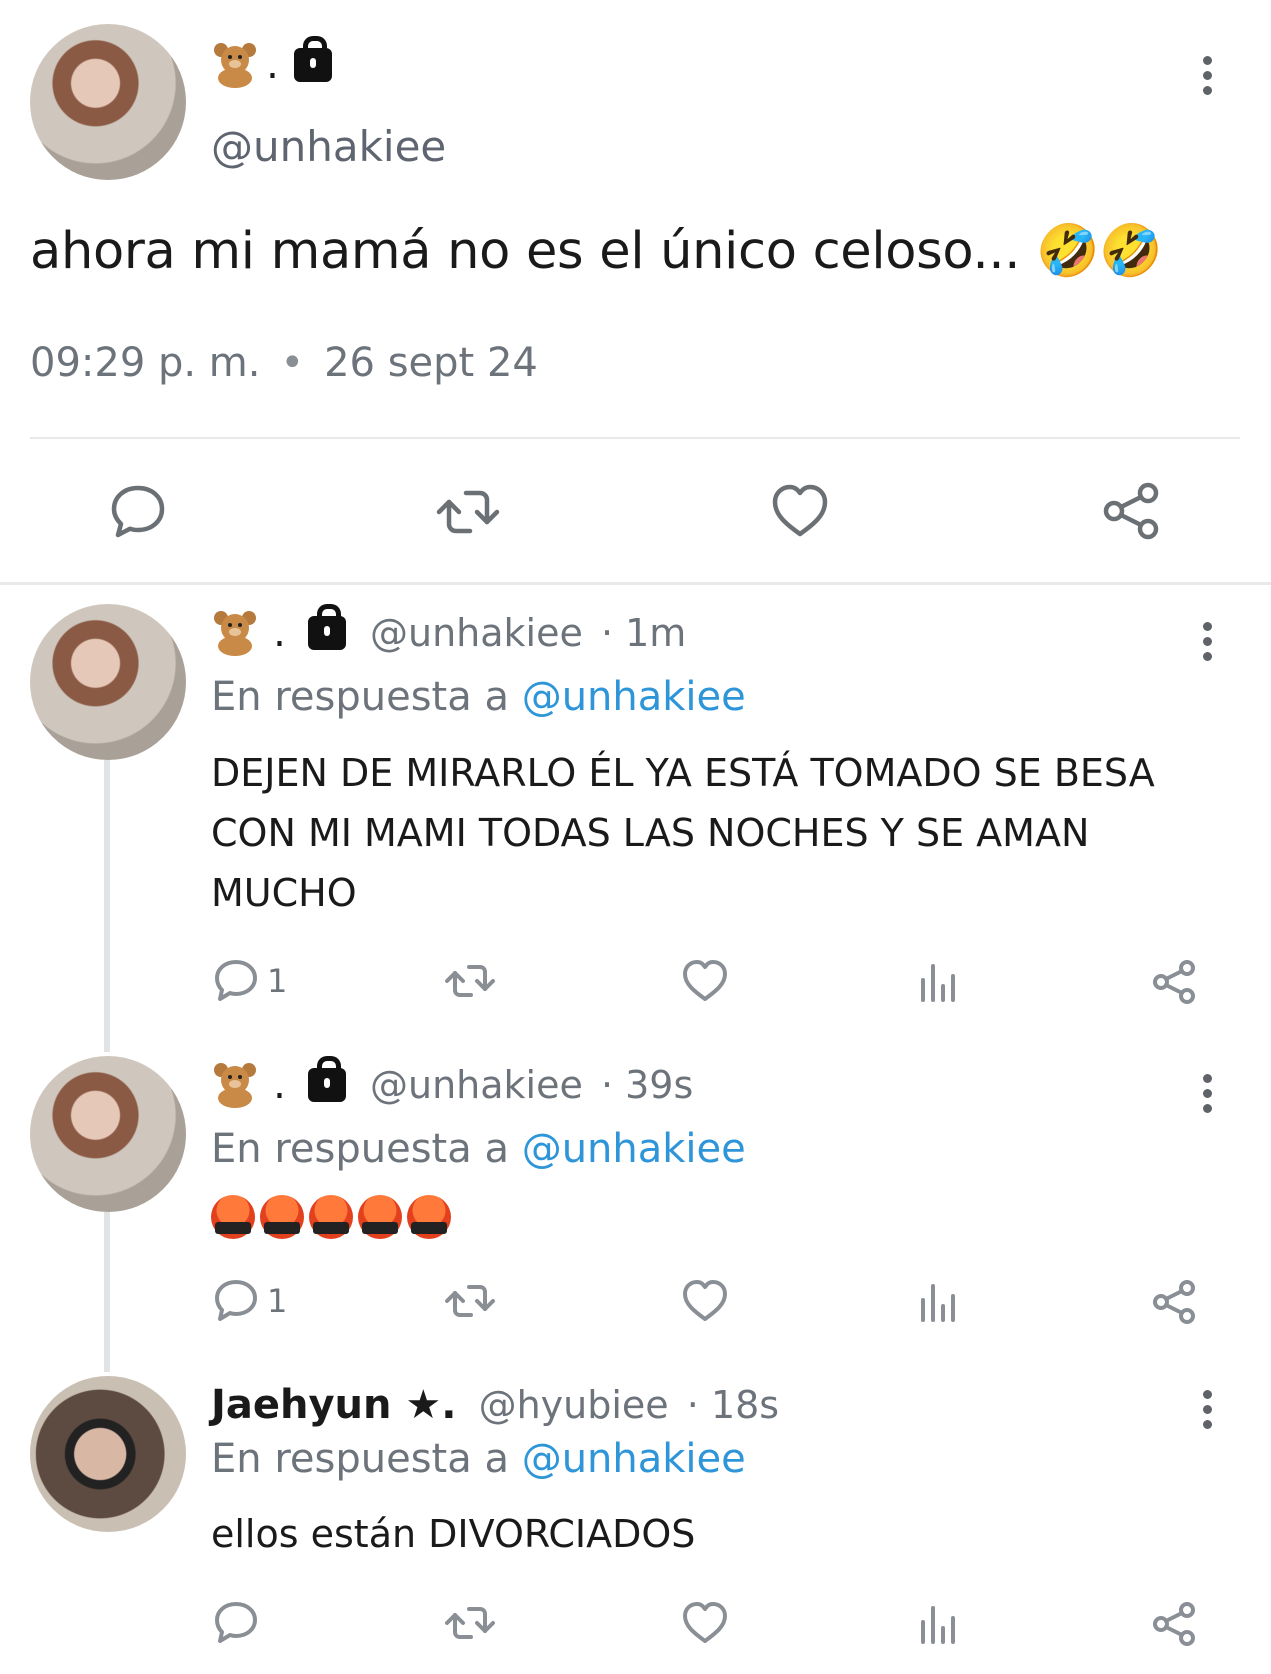  Describe the element at coordinates (635, 583) in the screenshot. I see `section-separator` at that location.